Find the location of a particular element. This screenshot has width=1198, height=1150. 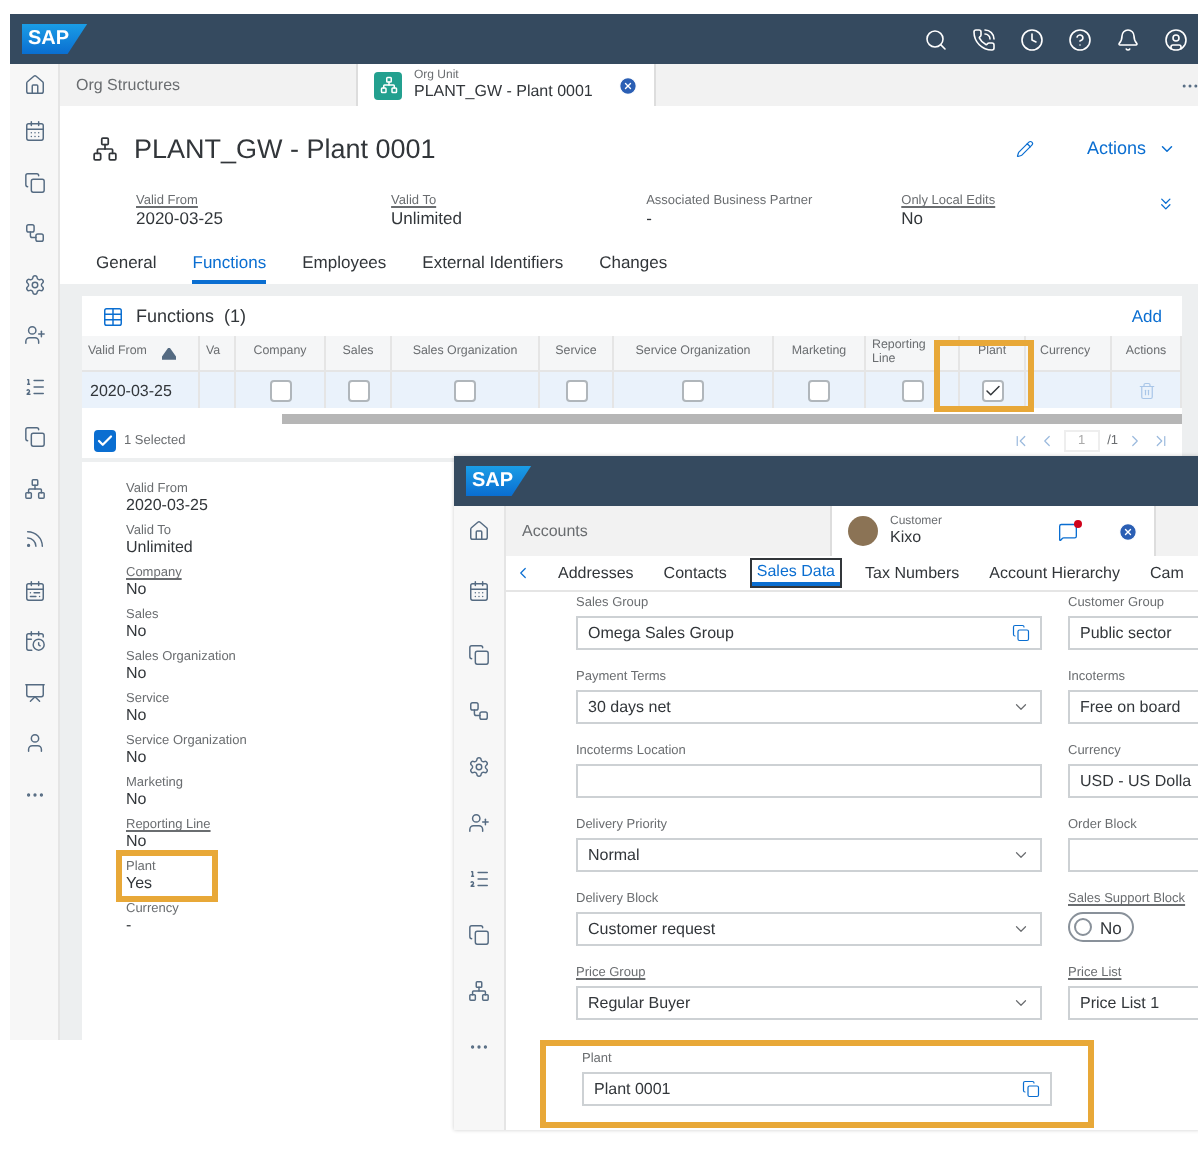

section-tab: Addresses is located at coordinates (596, 573).